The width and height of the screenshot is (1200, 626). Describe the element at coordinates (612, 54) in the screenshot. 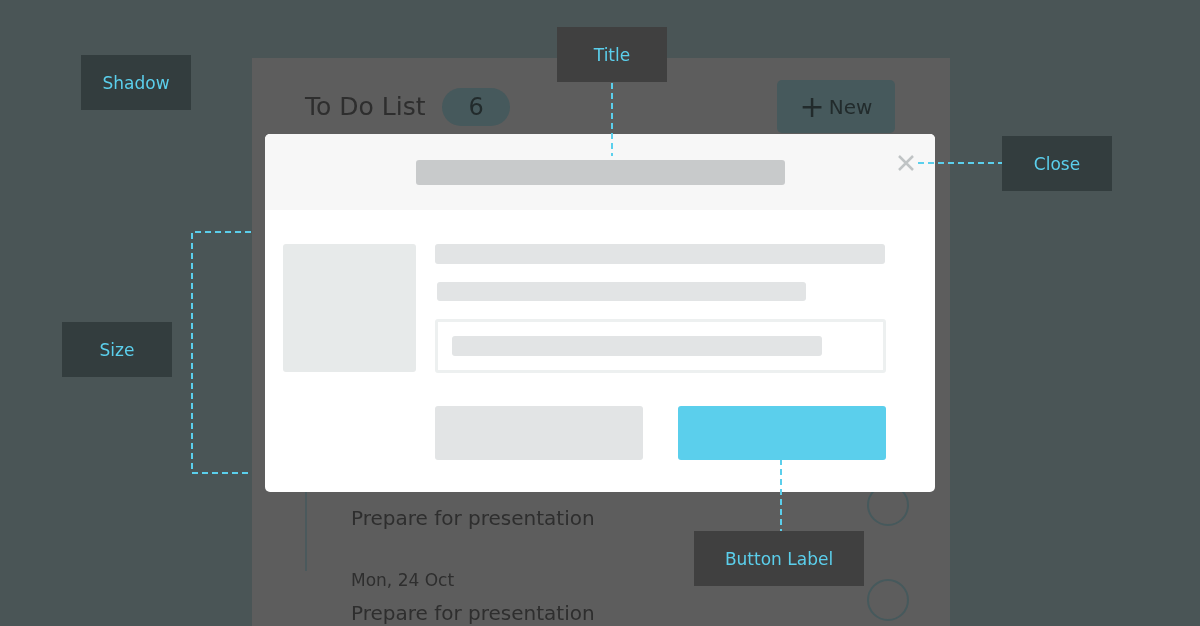

I see `annotation-label: Title` at that location.